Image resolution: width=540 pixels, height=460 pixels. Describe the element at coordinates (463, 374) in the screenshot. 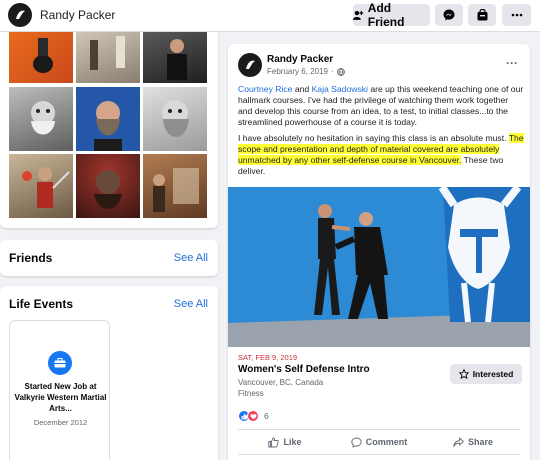

I see `star-icon` at that location.